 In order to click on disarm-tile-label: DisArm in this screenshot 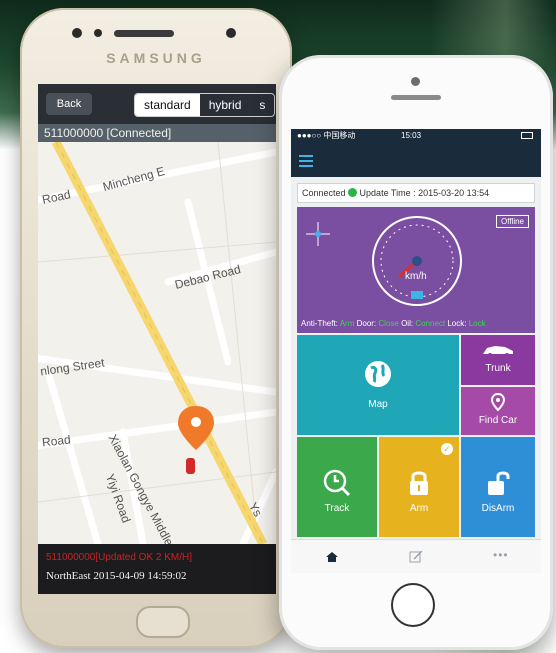, I will do `click(498, 508)`.